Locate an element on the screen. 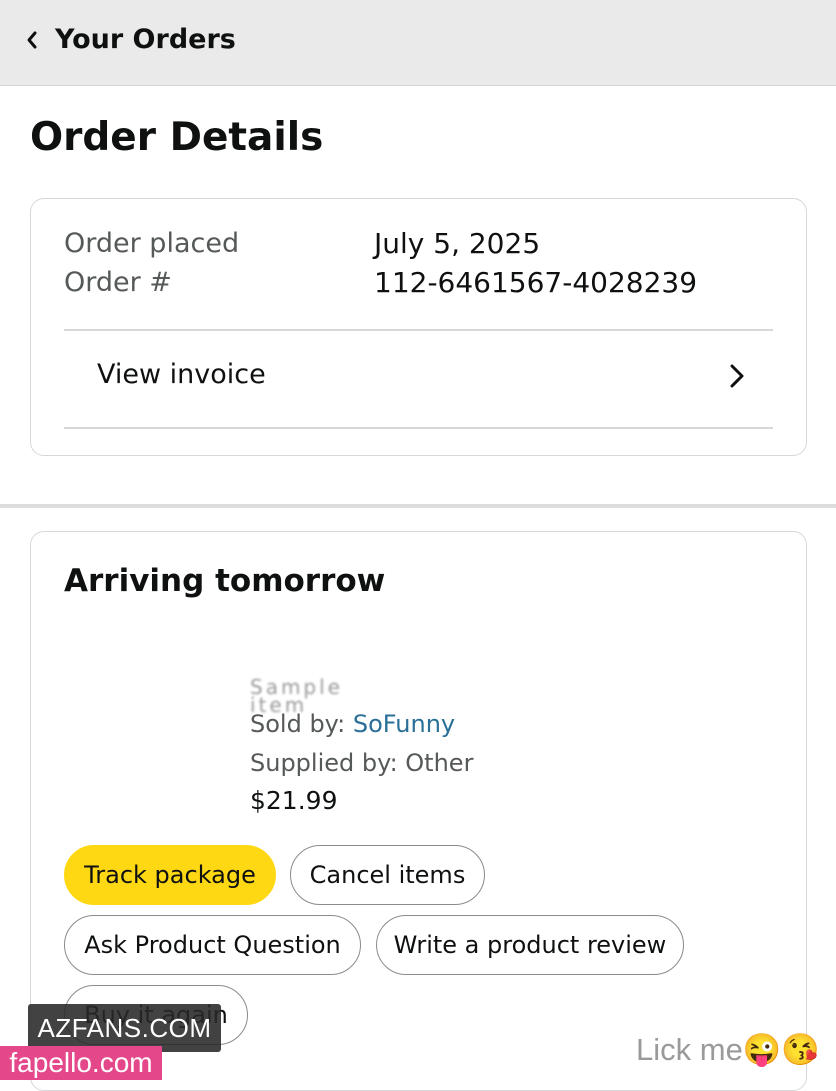 The width and height of the screenshot is (836, 1091). sold-by-label: Sold by: is located at coordinates (301, 724).